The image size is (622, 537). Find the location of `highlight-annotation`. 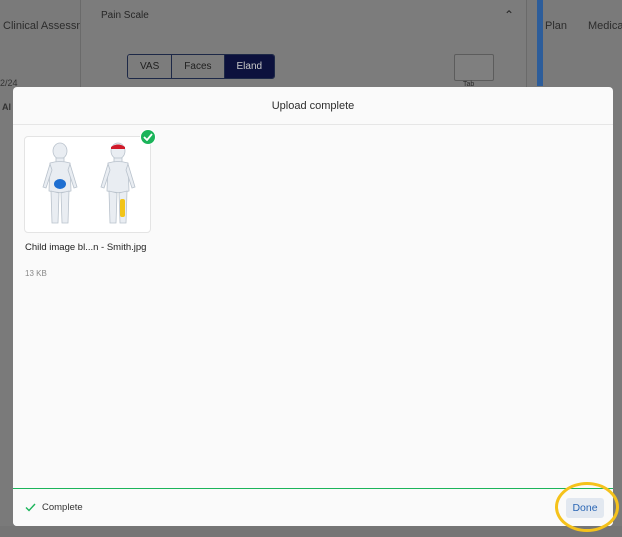

highlight-annotation is located at coordinates (587, 507).